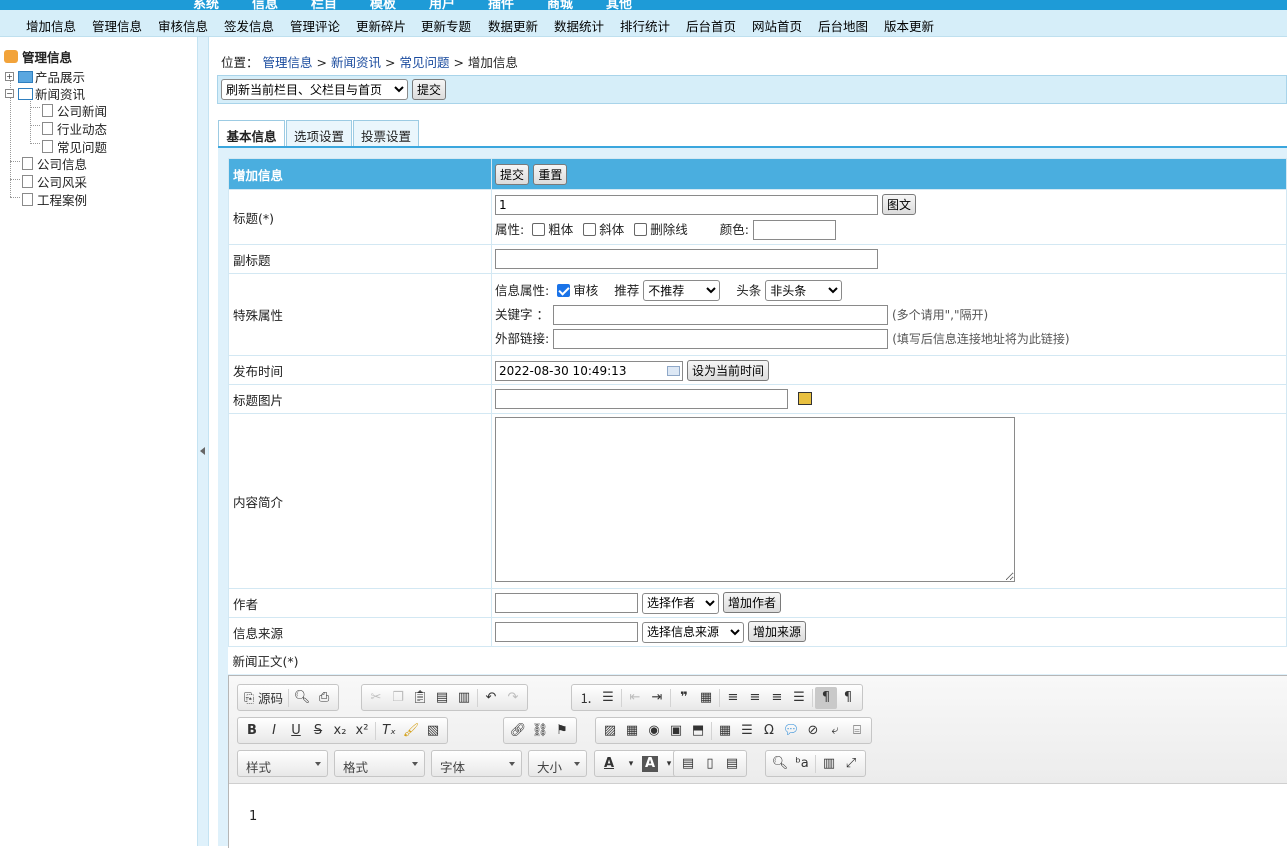  What do you see at coordinates (203, 441) in the screenshot?
I see `sidebar-splitter` at bounding box center [203, 441].